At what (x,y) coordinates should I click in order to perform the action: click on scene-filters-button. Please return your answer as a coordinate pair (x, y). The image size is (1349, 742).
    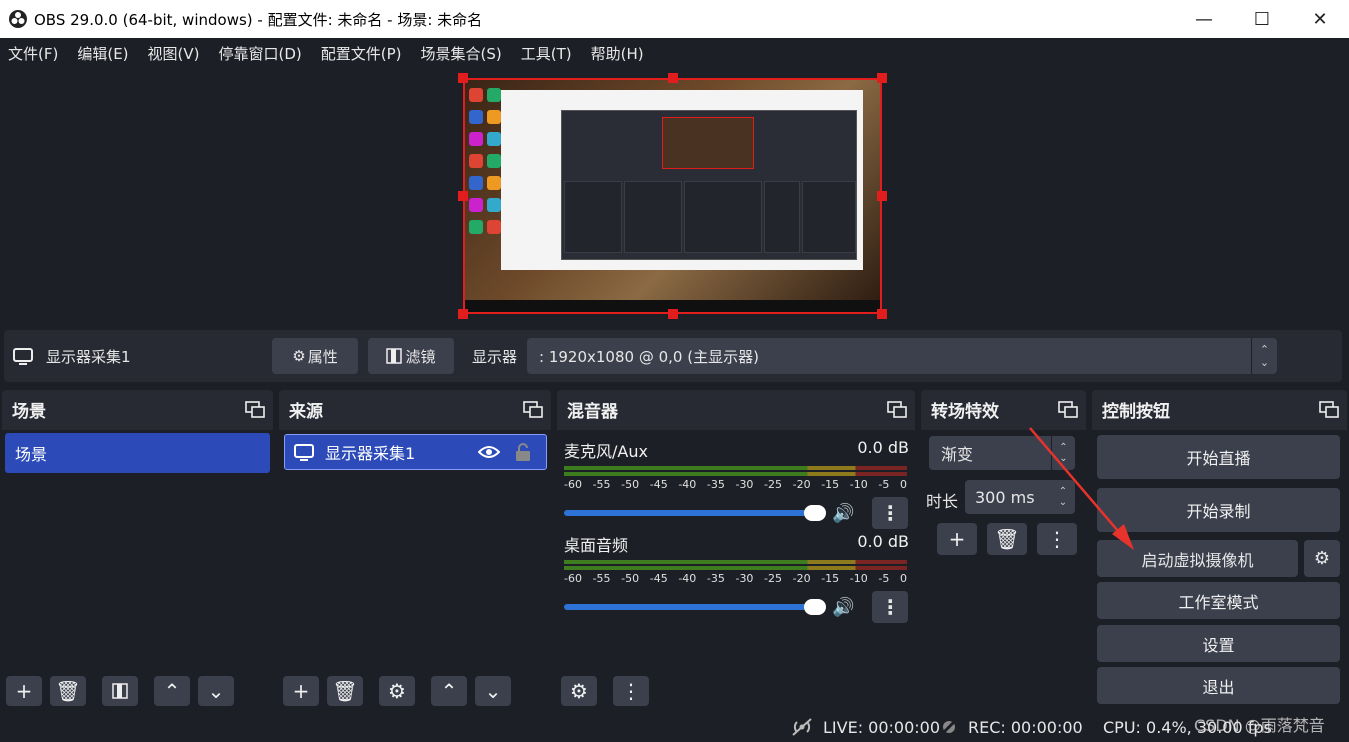
    Looking at the image, I should click on (120, 691).